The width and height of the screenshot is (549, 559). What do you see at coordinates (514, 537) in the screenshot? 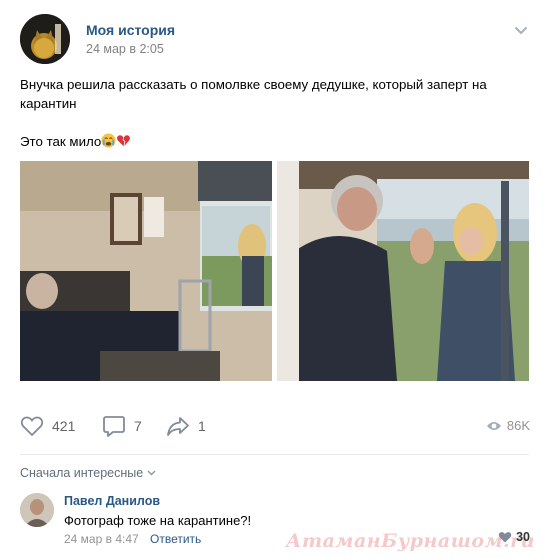
I see `comment-like-button: 30` at bounding box center [514, 537].